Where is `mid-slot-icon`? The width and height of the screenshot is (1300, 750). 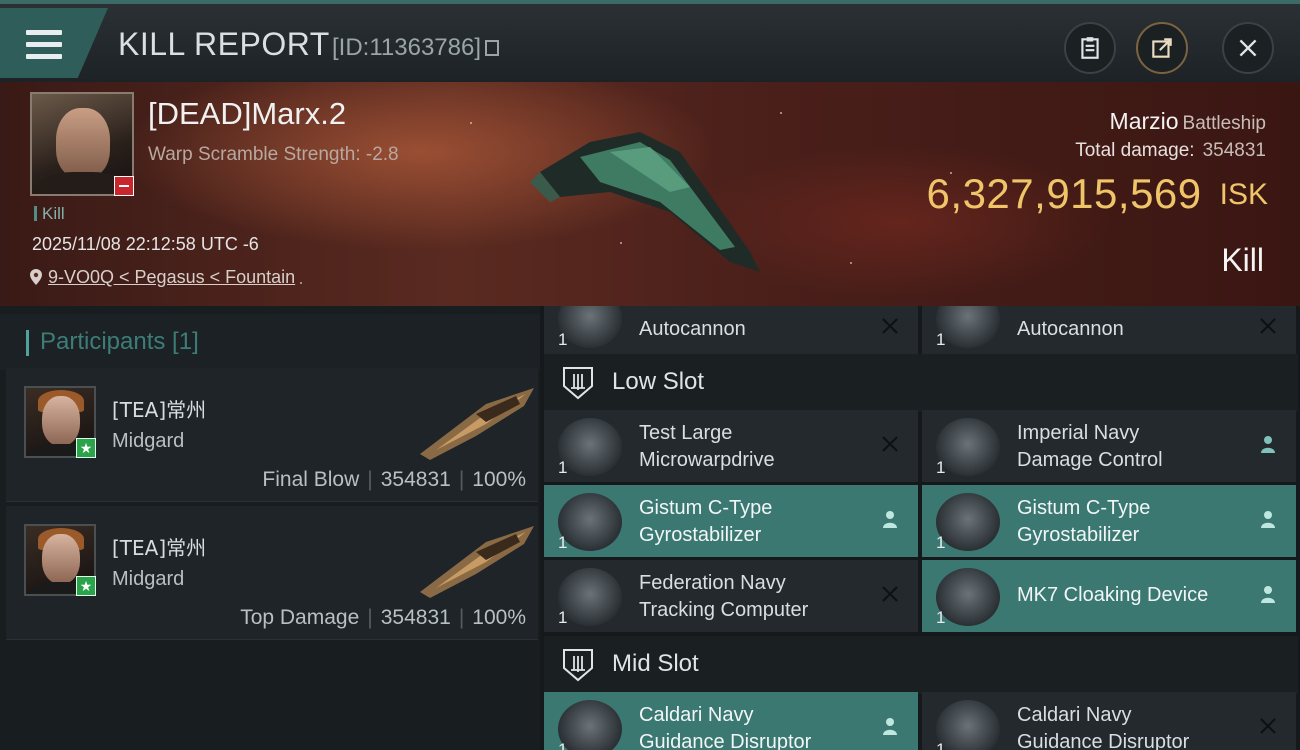 mid-slot-icon is located at coordinates (578, 665).